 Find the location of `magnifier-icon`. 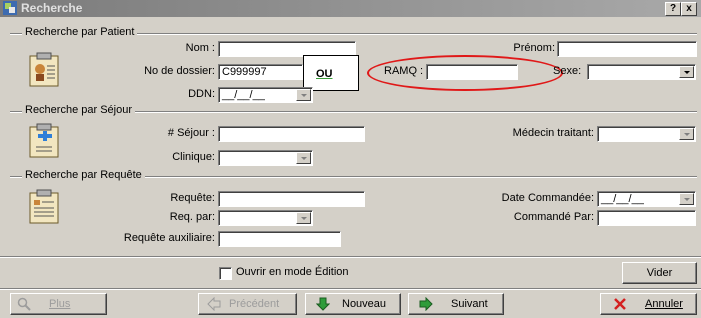

magnifier-icon is located at coordinates (24, 304).